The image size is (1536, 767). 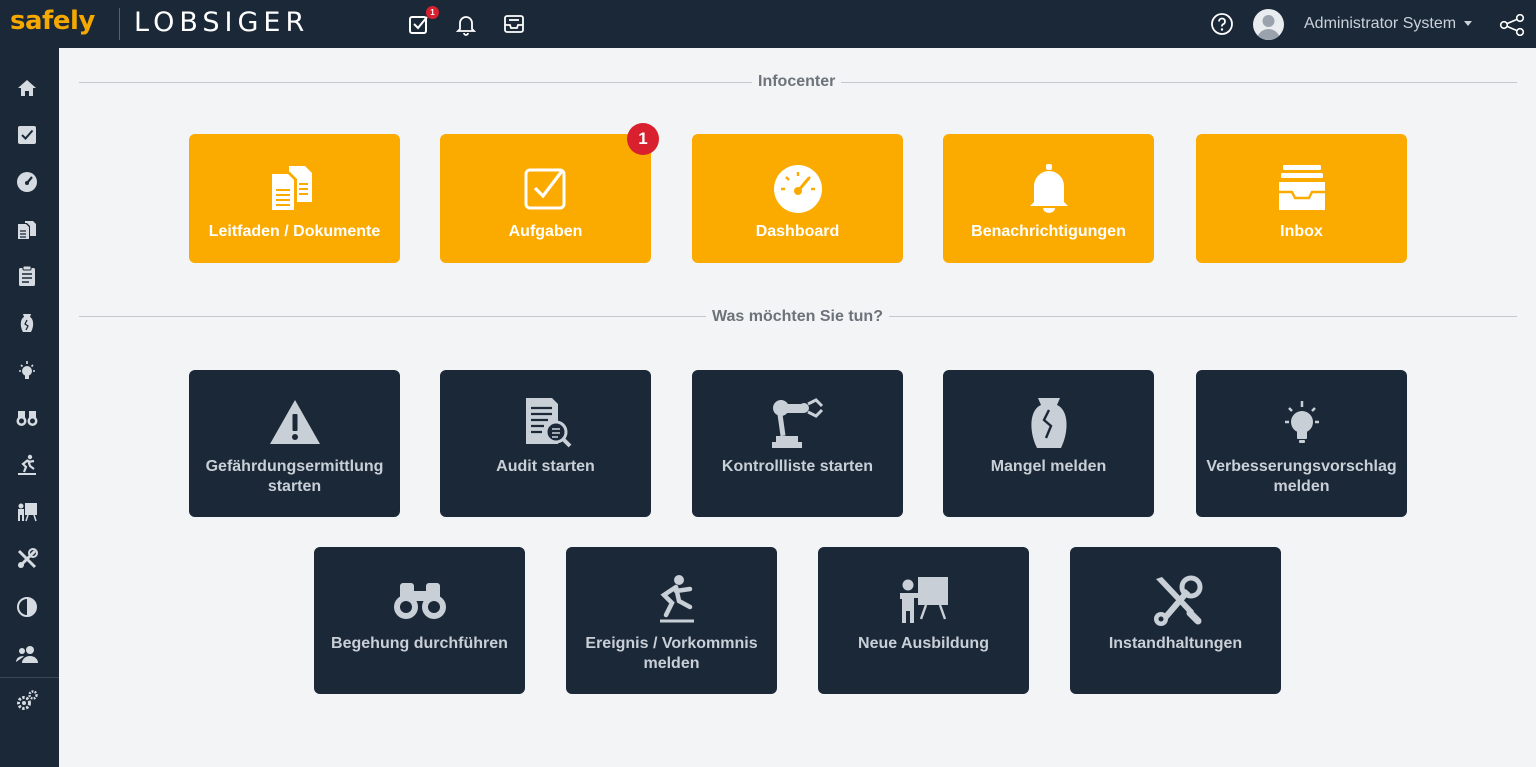 What do you see at coordinates (797, 466) in the screenshot?
I see `tile-label: Kontrollliste starten` at bounding box center [797, 466].